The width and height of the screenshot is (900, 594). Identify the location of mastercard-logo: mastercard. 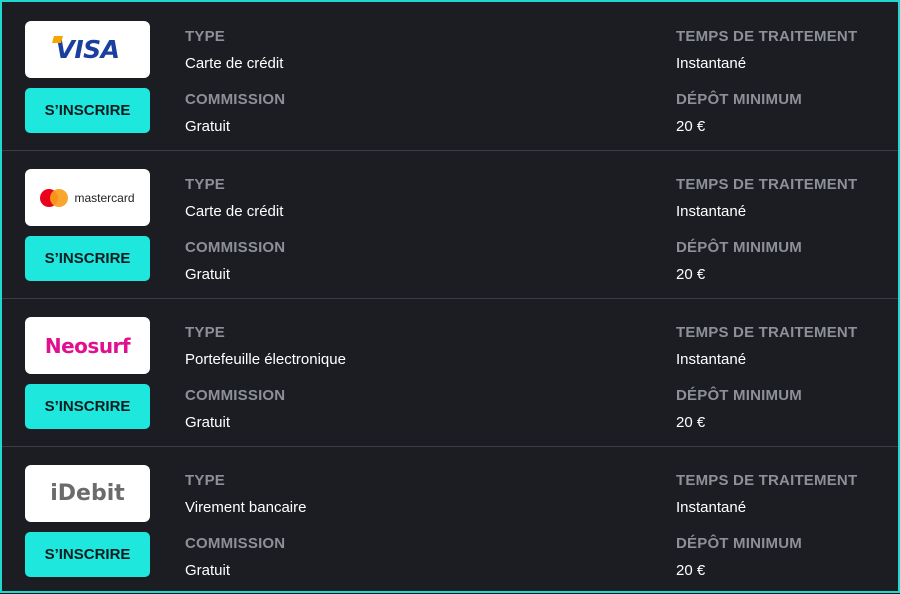
(87, 197).